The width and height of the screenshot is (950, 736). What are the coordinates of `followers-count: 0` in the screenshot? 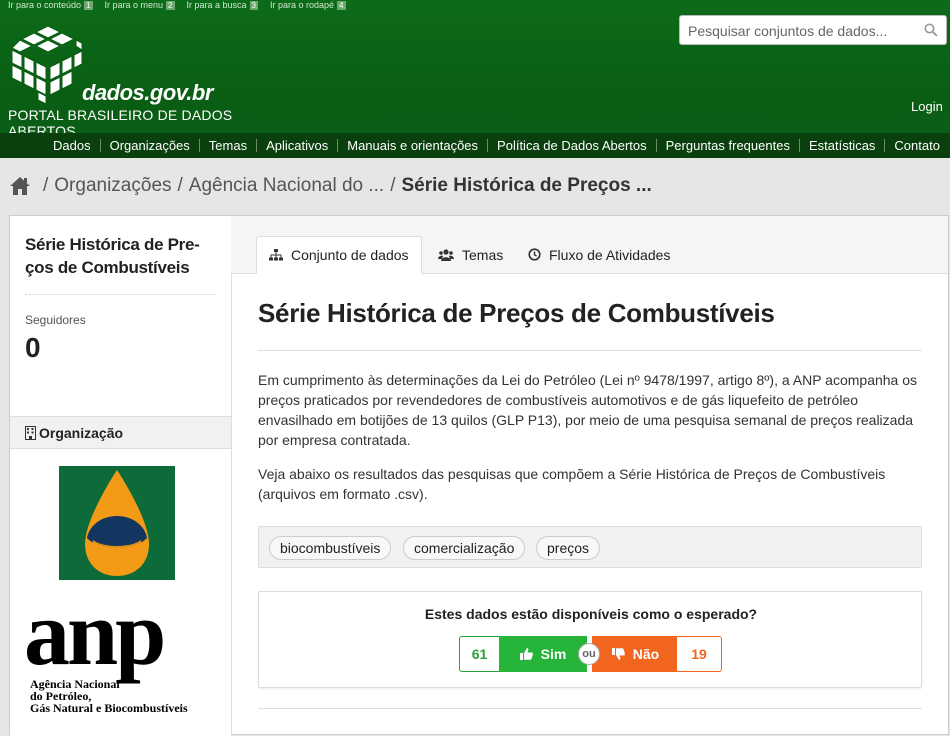 It's located at (33, 347).